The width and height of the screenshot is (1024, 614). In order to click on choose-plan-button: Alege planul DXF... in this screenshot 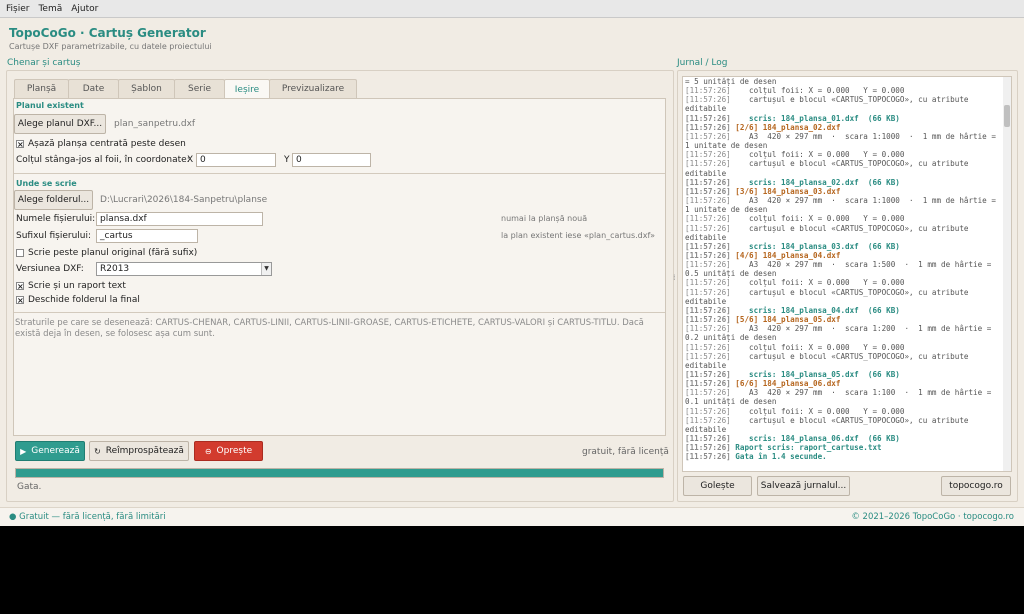, I will do `click(60, 124)`.